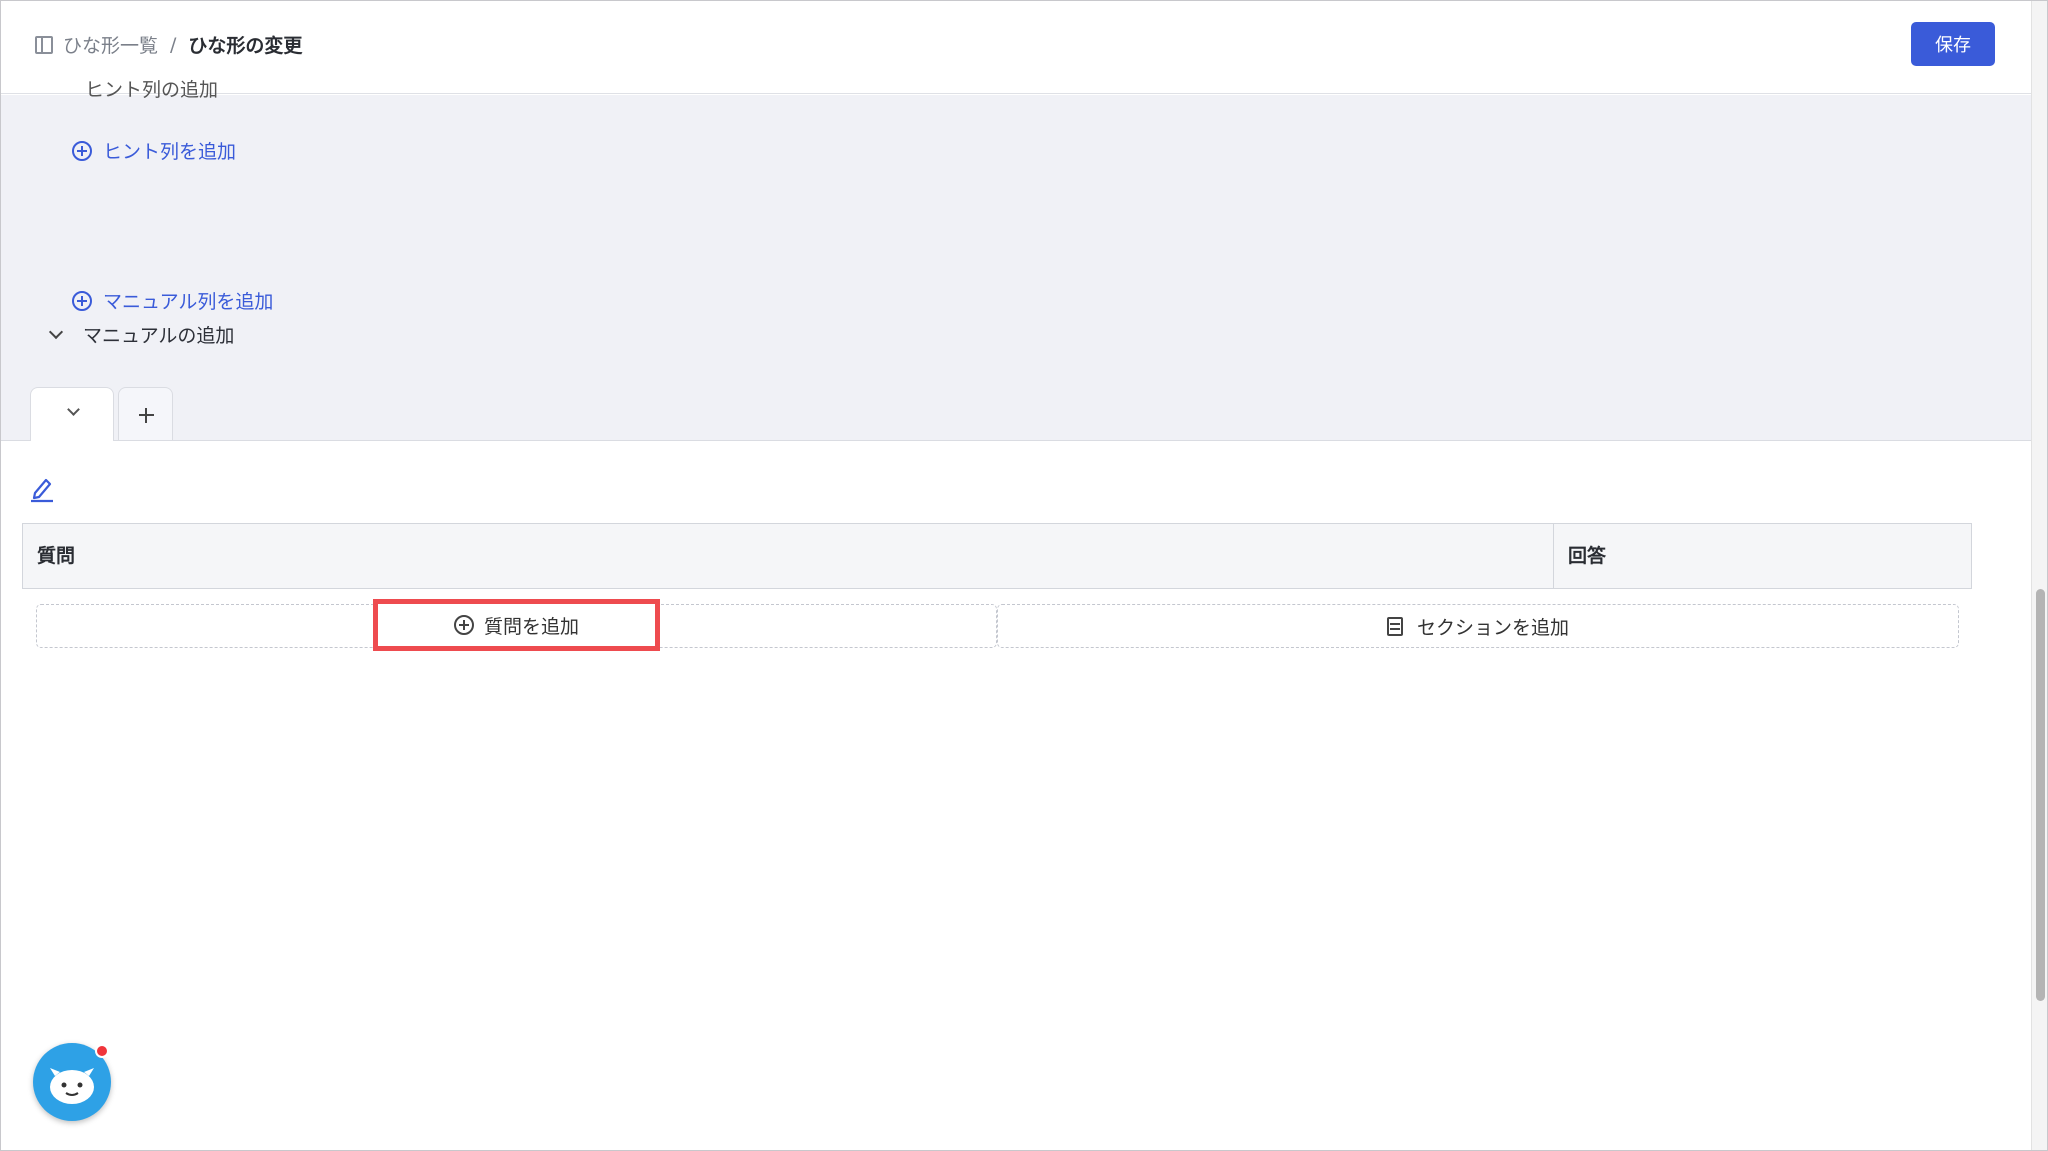  I want to click on add-section-label: セクションを追加, so click(1492, 627).